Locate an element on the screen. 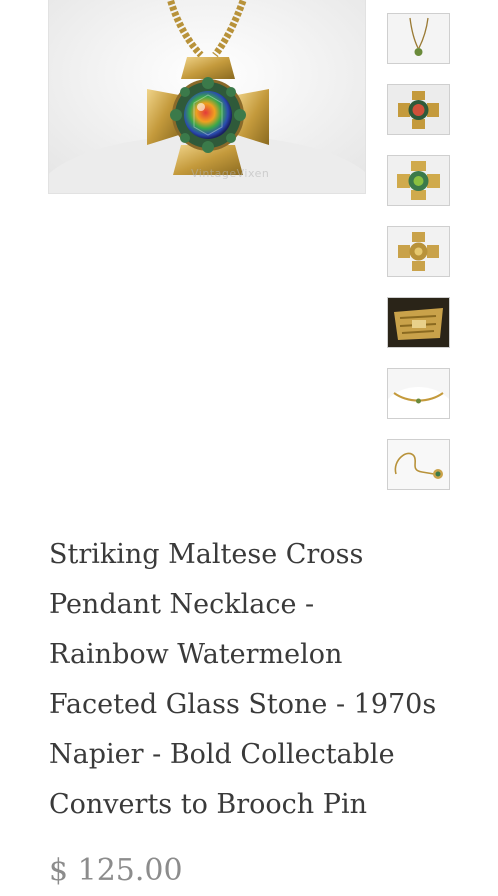  title-line: Striking Maltese Cross is located at coordinates (206, 554).